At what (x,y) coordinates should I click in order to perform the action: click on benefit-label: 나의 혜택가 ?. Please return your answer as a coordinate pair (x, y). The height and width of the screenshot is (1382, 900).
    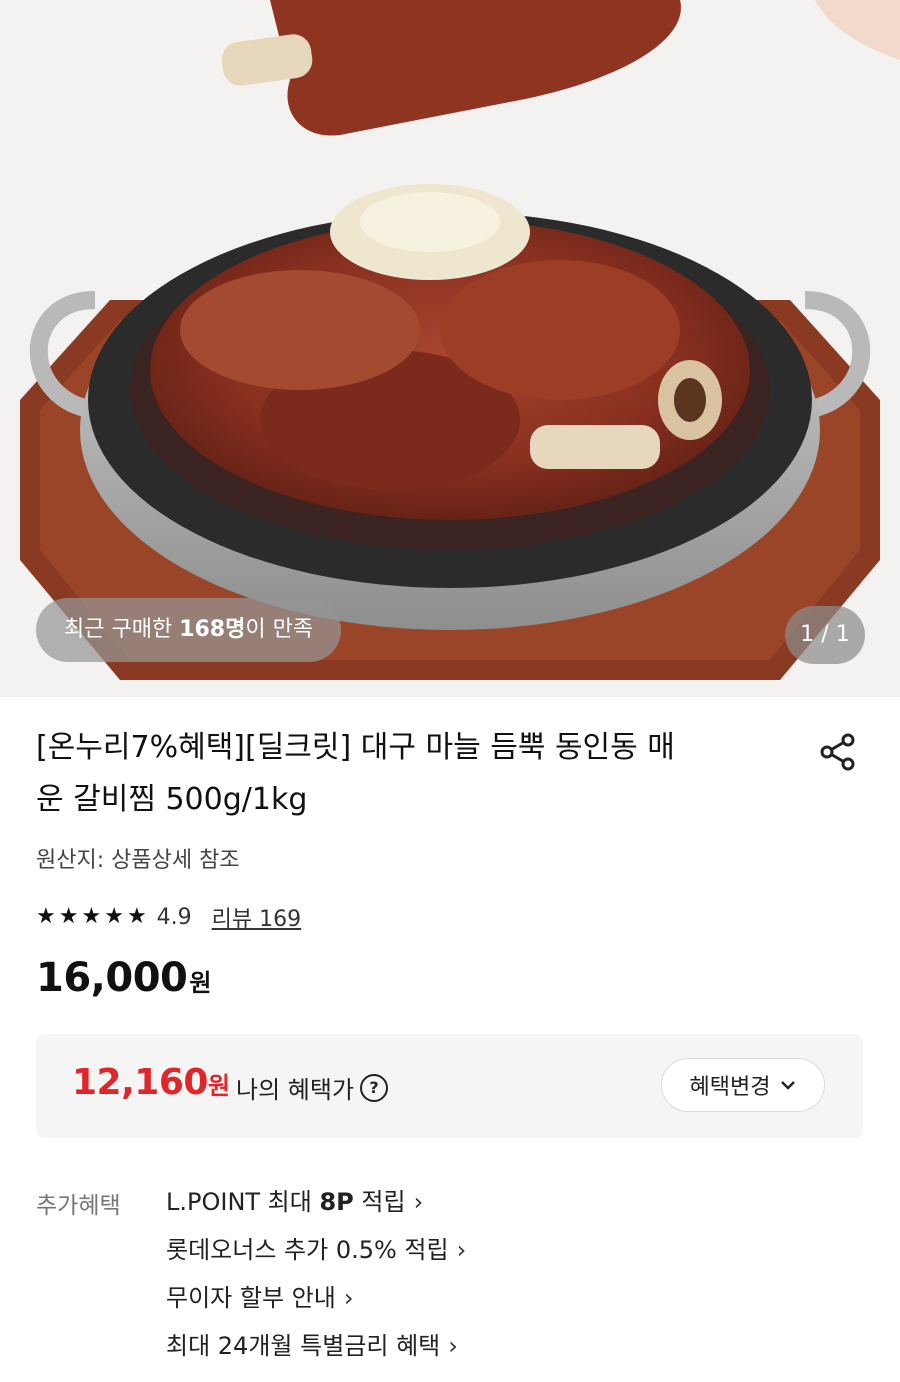
    Looking at the image, I should click on (312, 1087).